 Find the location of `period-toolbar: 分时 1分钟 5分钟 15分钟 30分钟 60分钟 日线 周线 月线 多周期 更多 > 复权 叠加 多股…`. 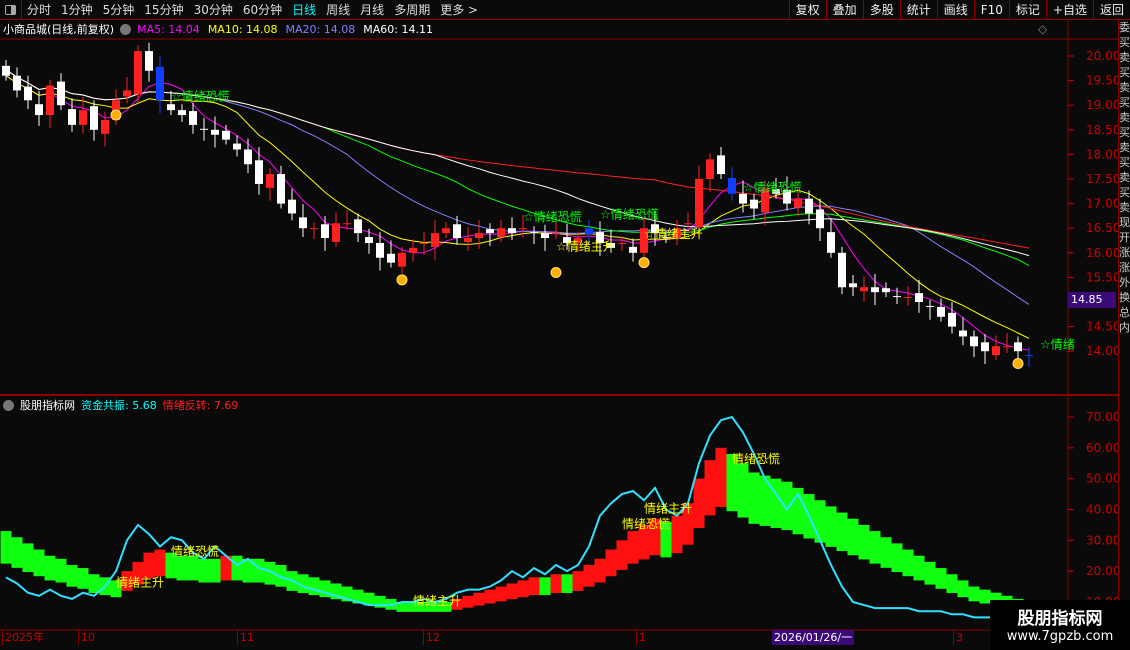

period-toolbar: 分时 1分钟 5分钟 15分钟 30分钟 60分钟 日线 周线 月线 多周期 更多 > 复权 叠加 多股… is located at coordinates (565, 10).